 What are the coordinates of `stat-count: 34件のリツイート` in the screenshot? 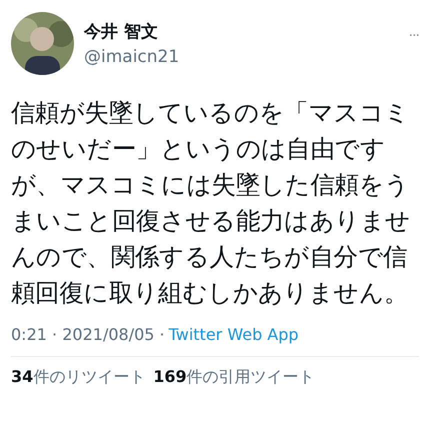 It's located at (78, 377).